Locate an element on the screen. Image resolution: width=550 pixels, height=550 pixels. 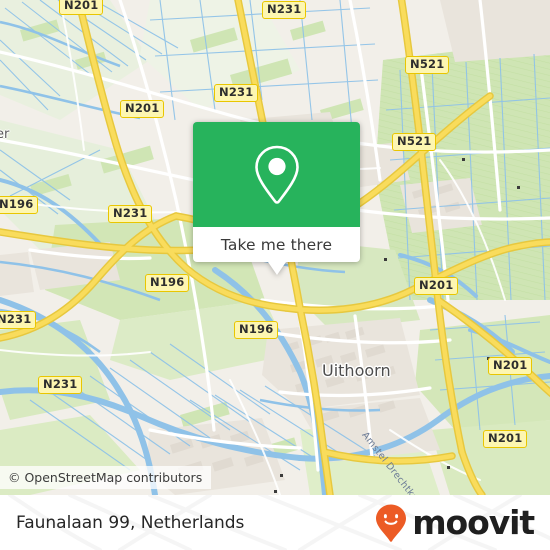
address-label: Faunalaan 99, Netherlands is located at coordinates (130, 522).